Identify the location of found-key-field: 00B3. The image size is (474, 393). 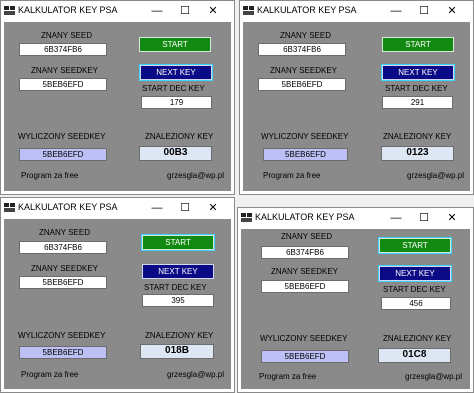
(175, 153).